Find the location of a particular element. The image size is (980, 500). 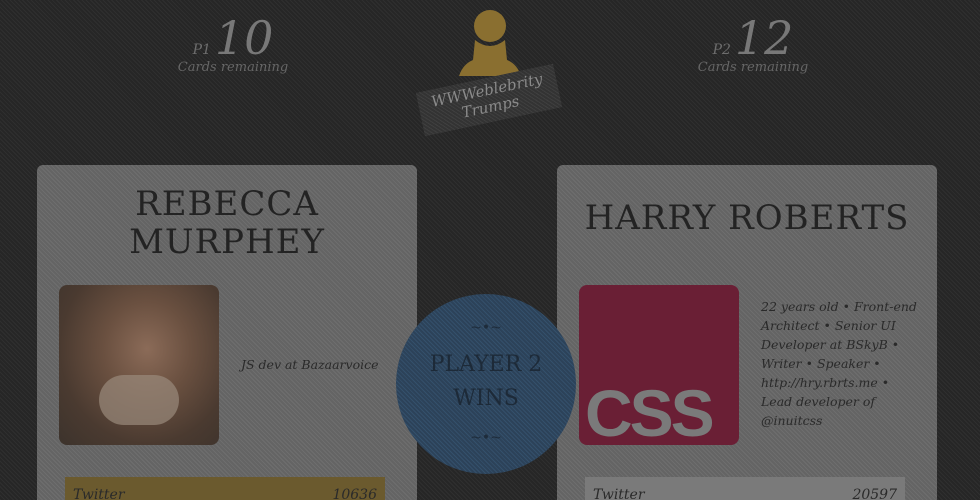

player2-score: P2 12 Cards remaining is located at coordinates (753, 44).